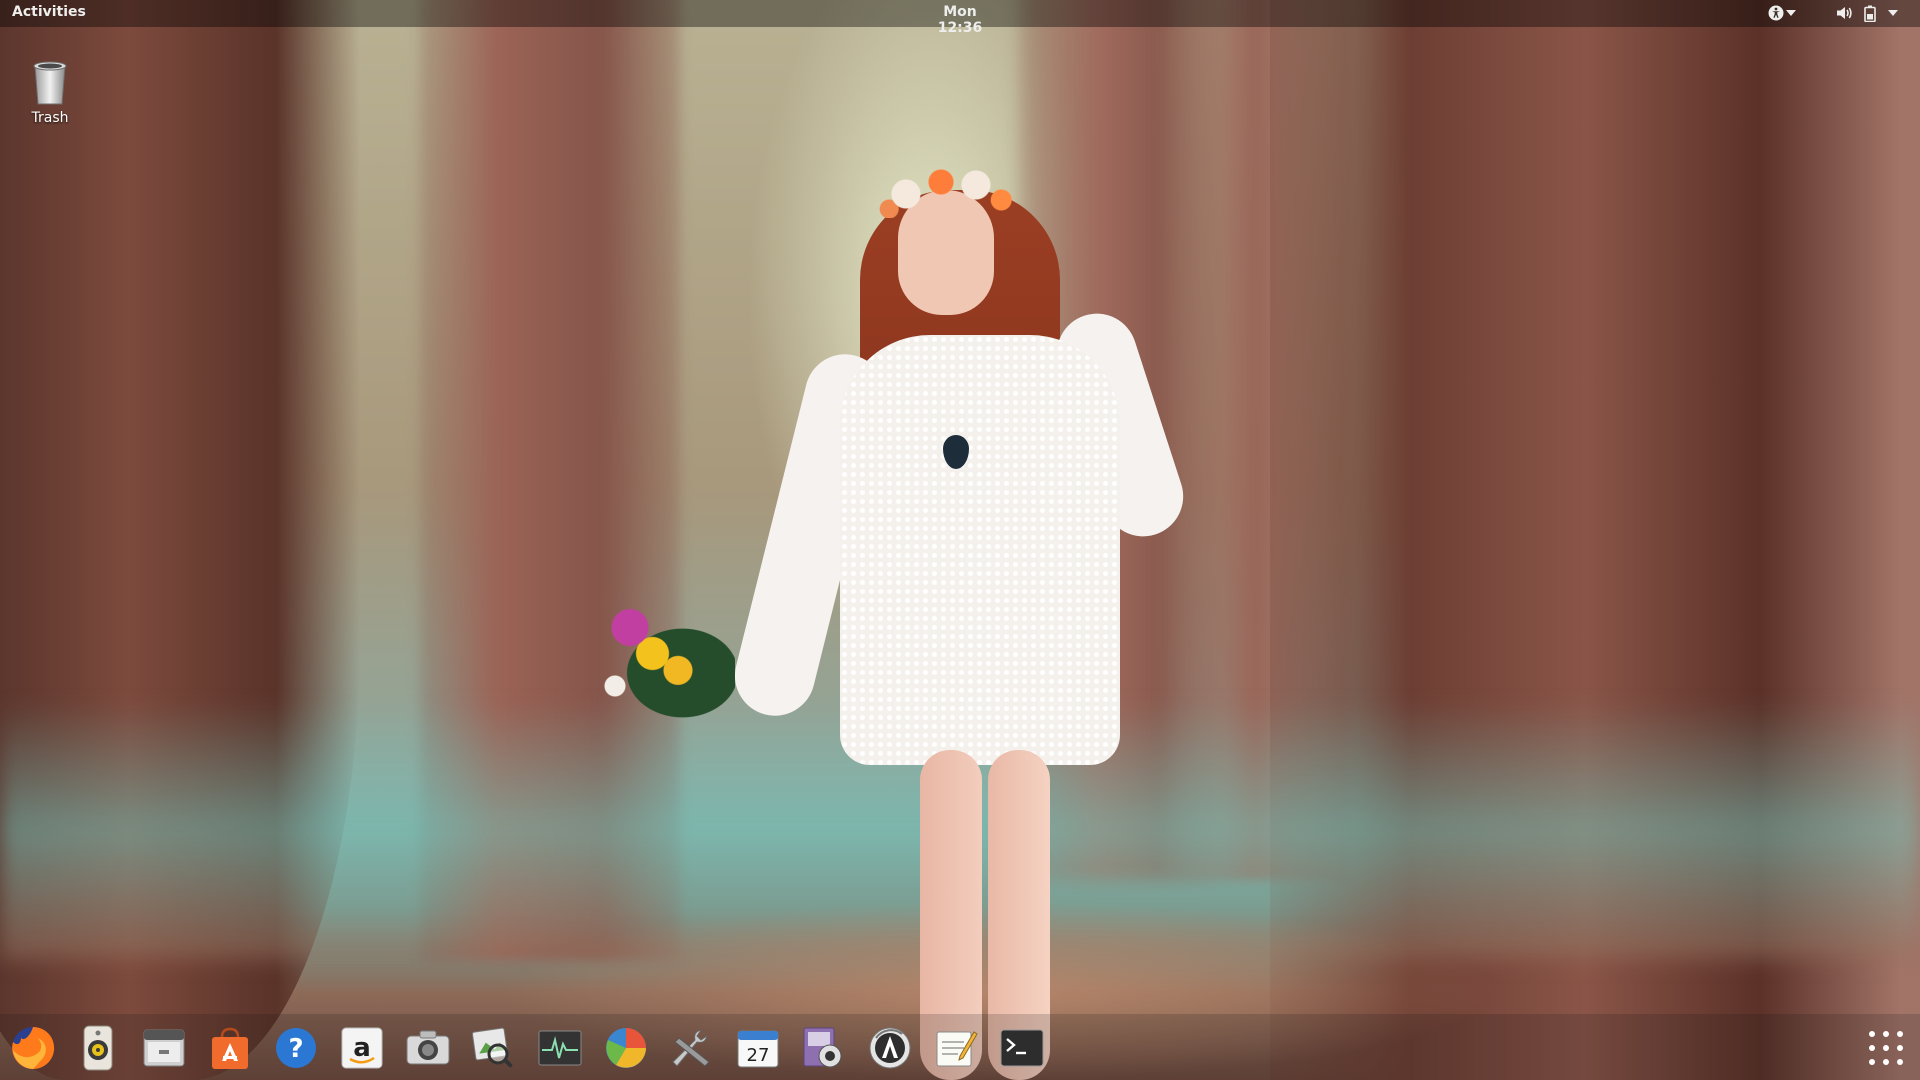 This screenshot has height=1080, width=1920. What do you see at coordinates (1776, 13) in the screenshot?
I see `accessibility-icon` at bounding box center [1776, 13].